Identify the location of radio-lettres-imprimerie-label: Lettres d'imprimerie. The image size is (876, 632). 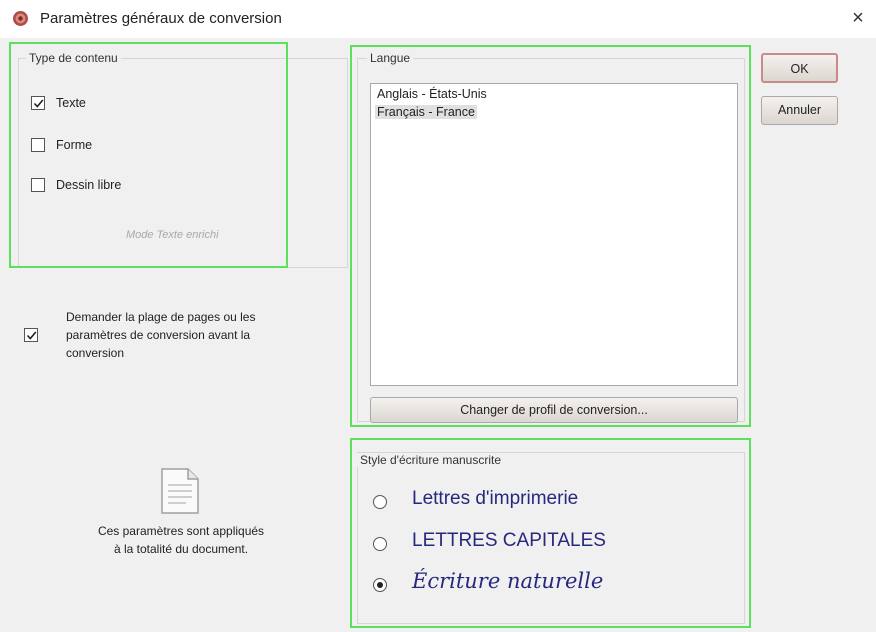
(495, 498).